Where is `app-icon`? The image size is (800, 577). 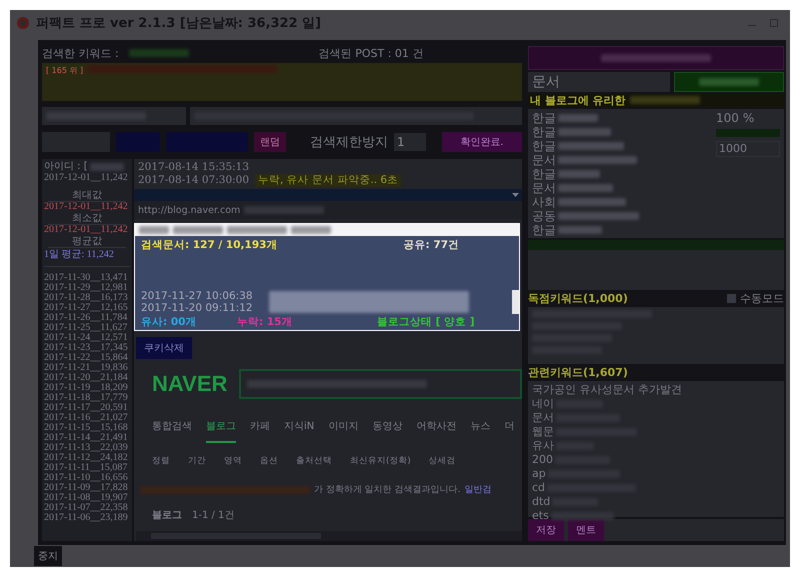
app-icon is located at coordinates (23, 23).